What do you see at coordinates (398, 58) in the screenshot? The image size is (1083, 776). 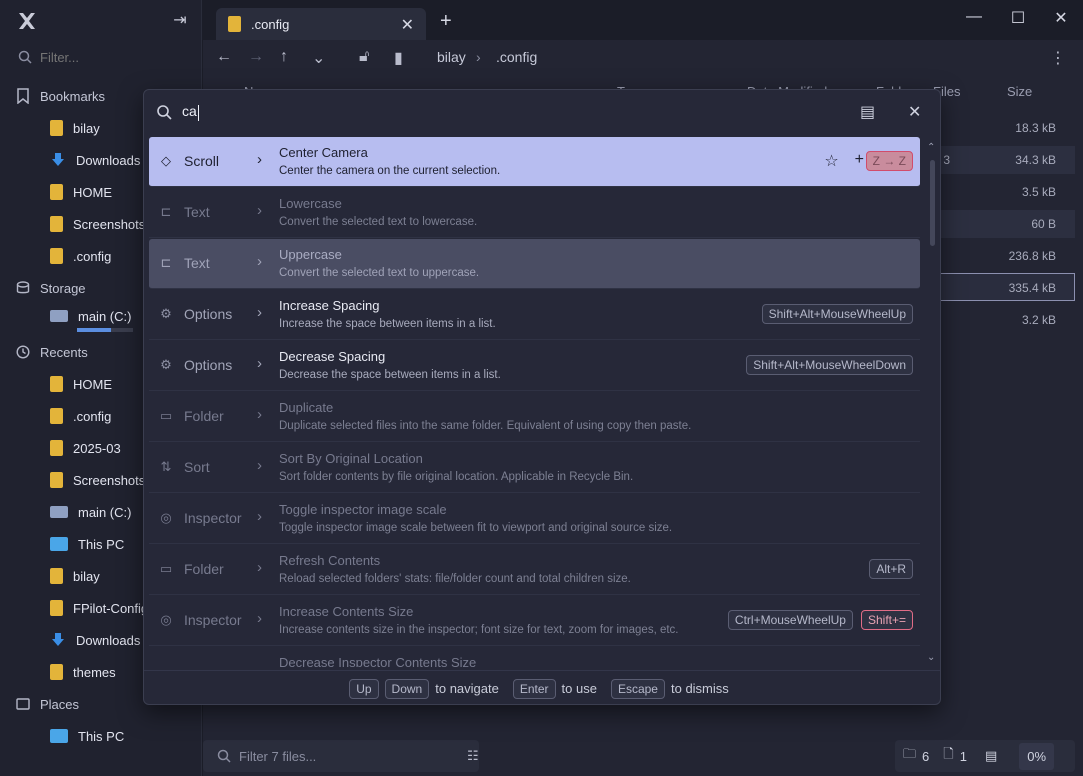 I see `bookmark-toggle-icon: ▮` at bounding box center [398, 58].